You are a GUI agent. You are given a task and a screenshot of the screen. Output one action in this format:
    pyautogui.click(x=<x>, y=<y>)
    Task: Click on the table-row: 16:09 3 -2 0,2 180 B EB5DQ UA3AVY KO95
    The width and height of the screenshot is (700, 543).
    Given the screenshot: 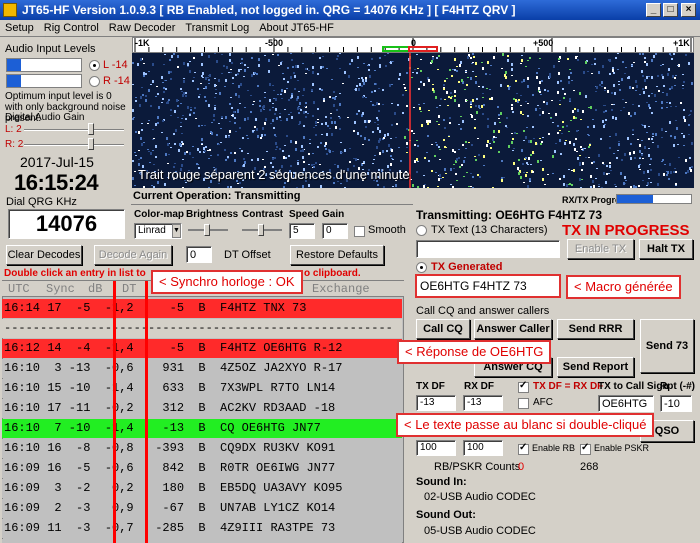 What is the action you would take?
    pyautogui.click(x=202, y=488)
    